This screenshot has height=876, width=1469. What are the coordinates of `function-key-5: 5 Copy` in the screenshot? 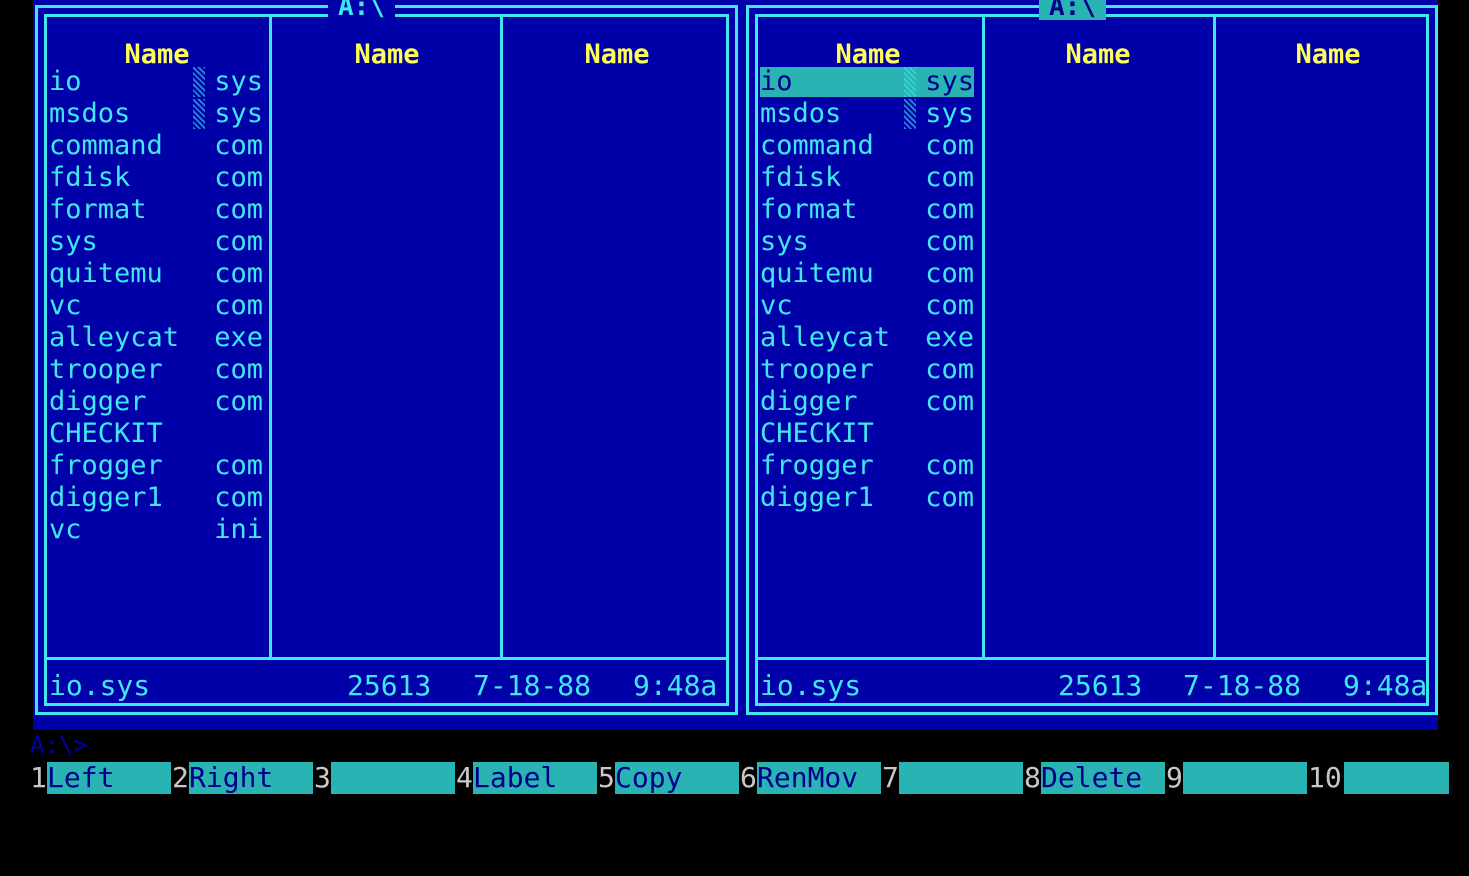 It's located at (668, 778).